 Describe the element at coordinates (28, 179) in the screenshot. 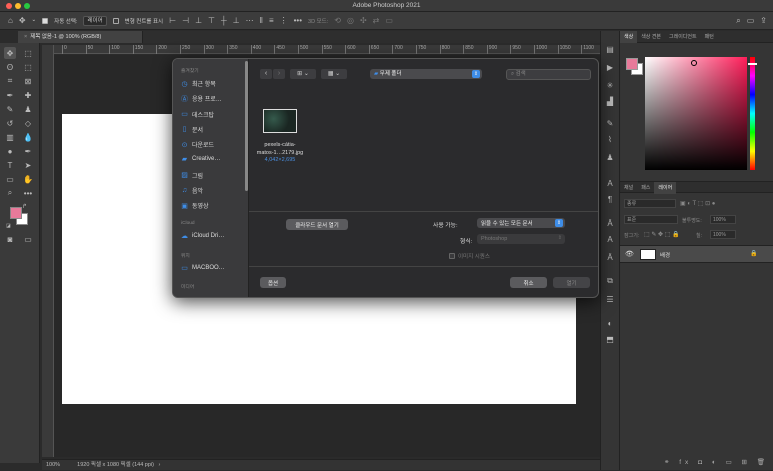

I see `hand-tool-icon: ✋` at that location.